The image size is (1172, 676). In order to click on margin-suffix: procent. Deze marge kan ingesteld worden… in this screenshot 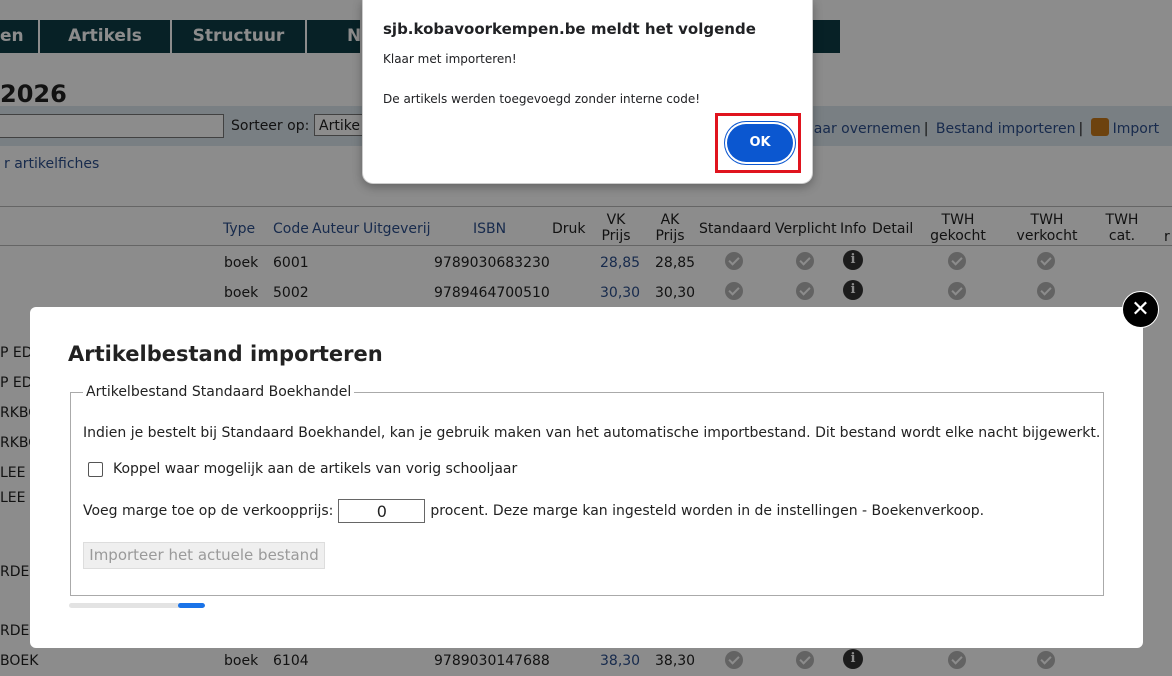, I will do `click(707, 511)`.